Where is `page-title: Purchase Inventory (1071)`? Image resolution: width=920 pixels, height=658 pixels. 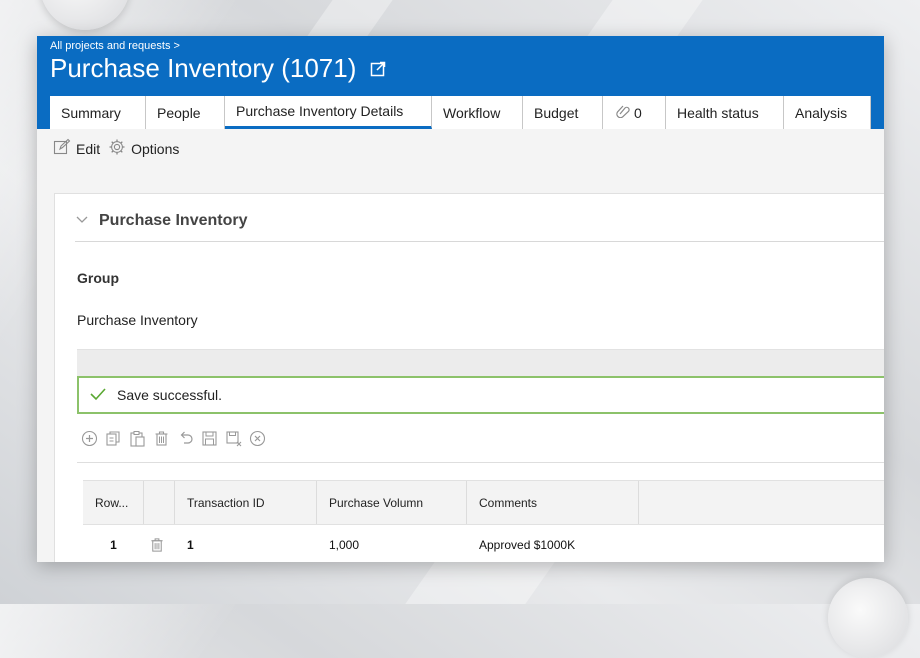
page-title: Purchase Inventory (1071) is located at coordinates (218, 68).